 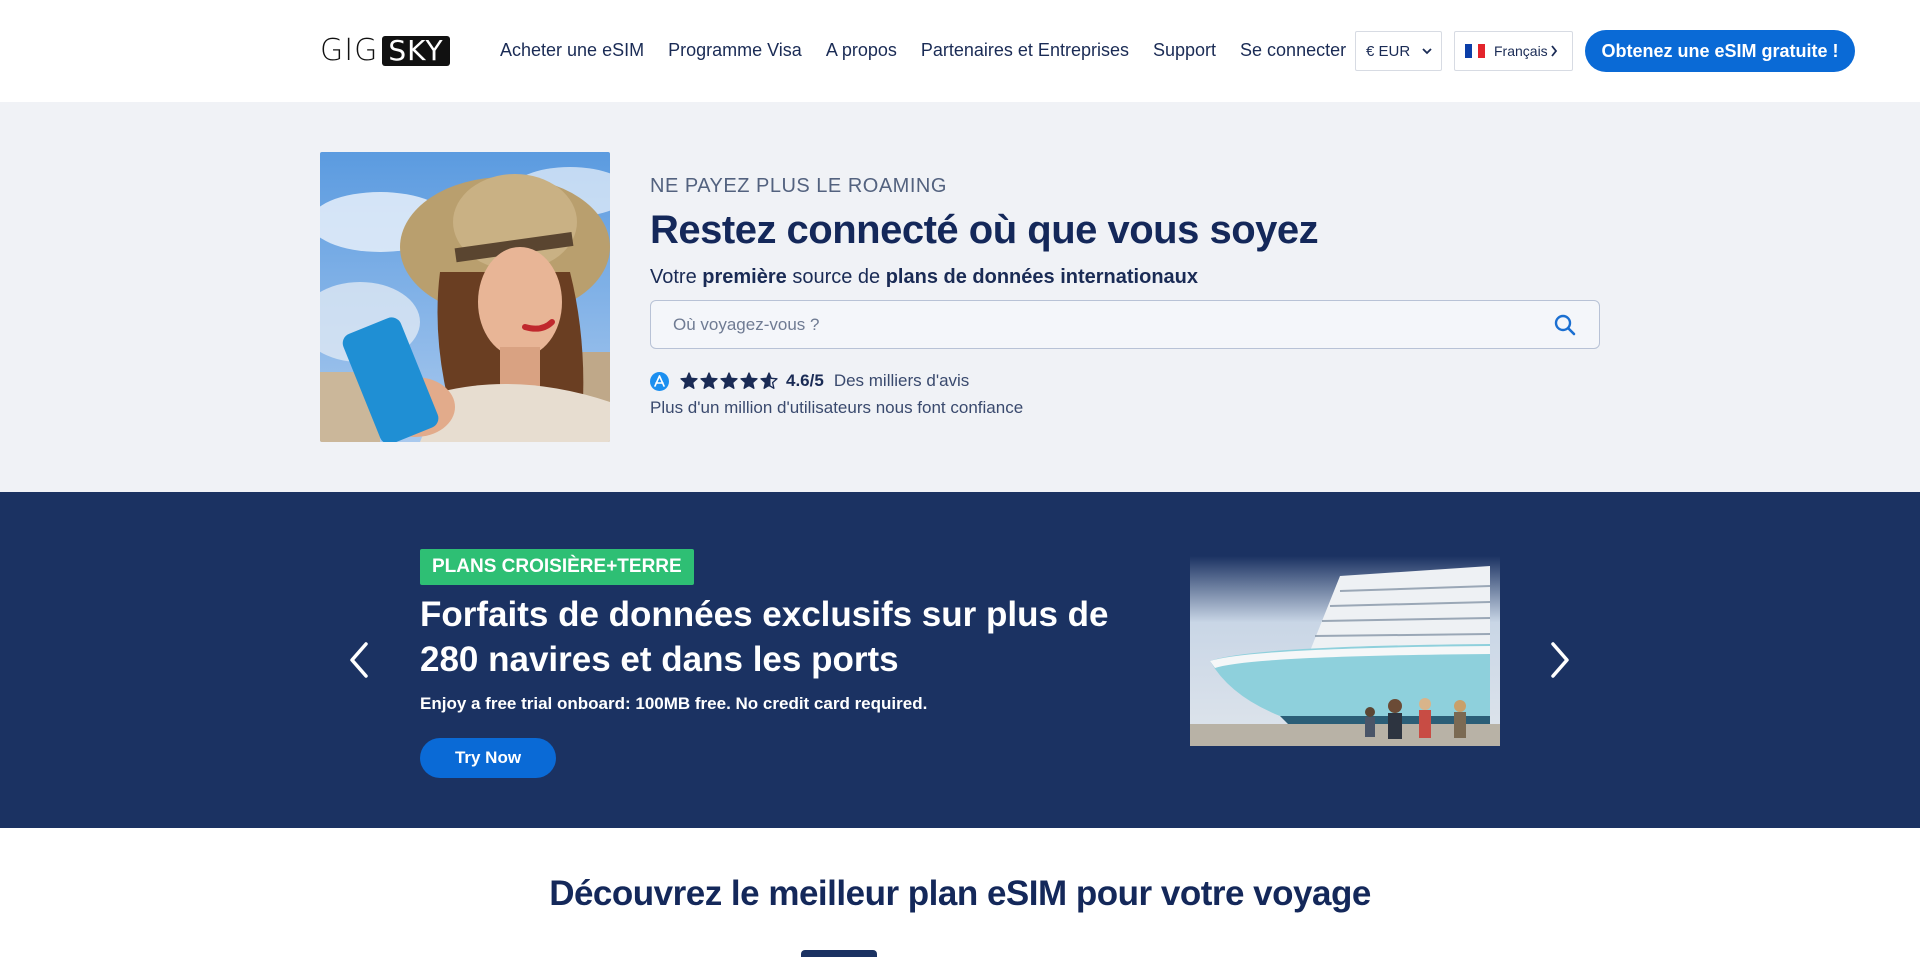 I want to click on language-select: Français, so click(x=1513, y=51).